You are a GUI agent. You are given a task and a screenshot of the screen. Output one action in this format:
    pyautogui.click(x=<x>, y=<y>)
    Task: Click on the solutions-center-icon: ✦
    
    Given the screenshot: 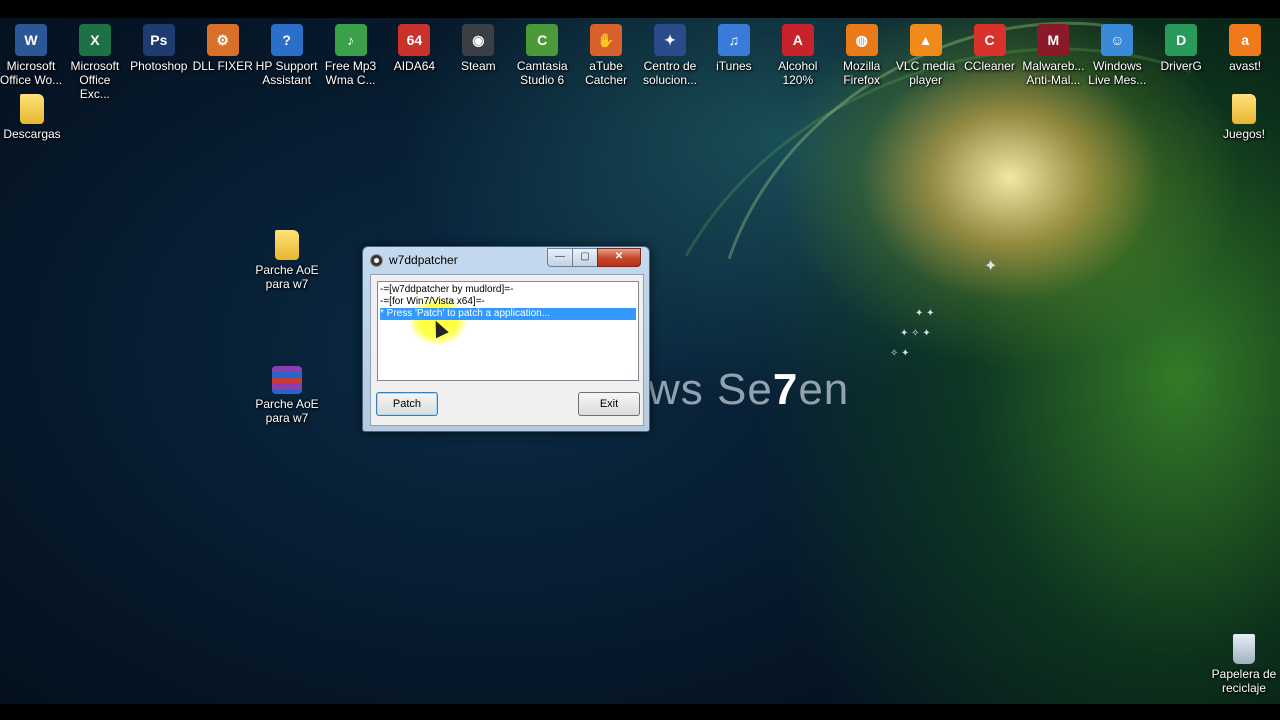 What is the action you would take?
    pyautogui.click(x=670, y=40)
    